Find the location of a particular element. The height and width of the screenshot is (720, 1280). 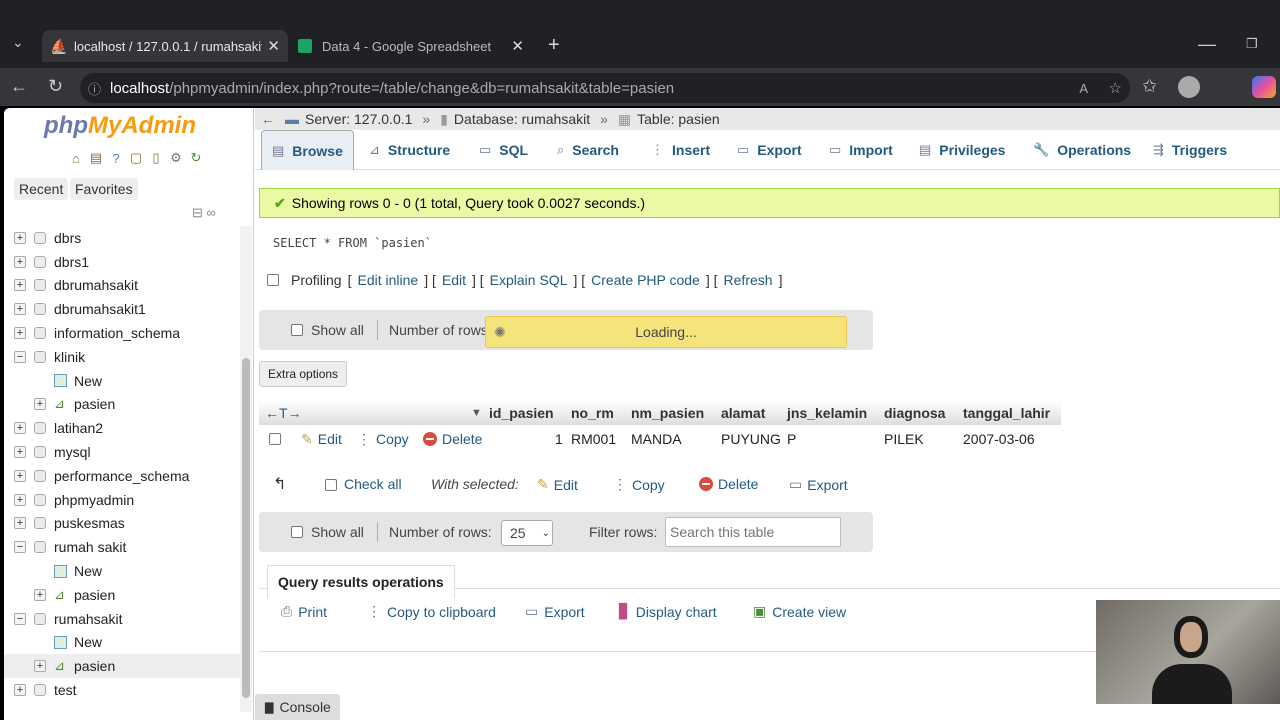

link-icon: ∞ is located at coordinates (211, 212).